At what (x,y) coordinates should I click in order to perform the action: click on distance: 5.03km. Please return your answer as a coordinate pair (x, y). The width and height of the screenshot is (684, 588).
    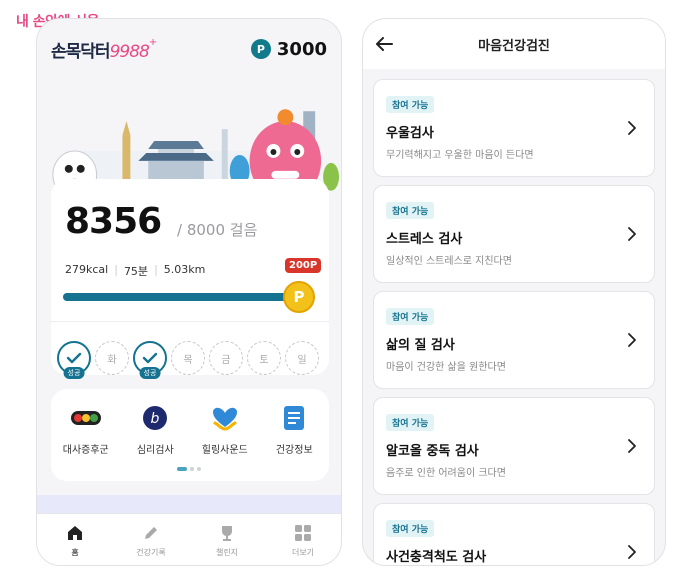
    Looking at the image, I should click on (184, 269).